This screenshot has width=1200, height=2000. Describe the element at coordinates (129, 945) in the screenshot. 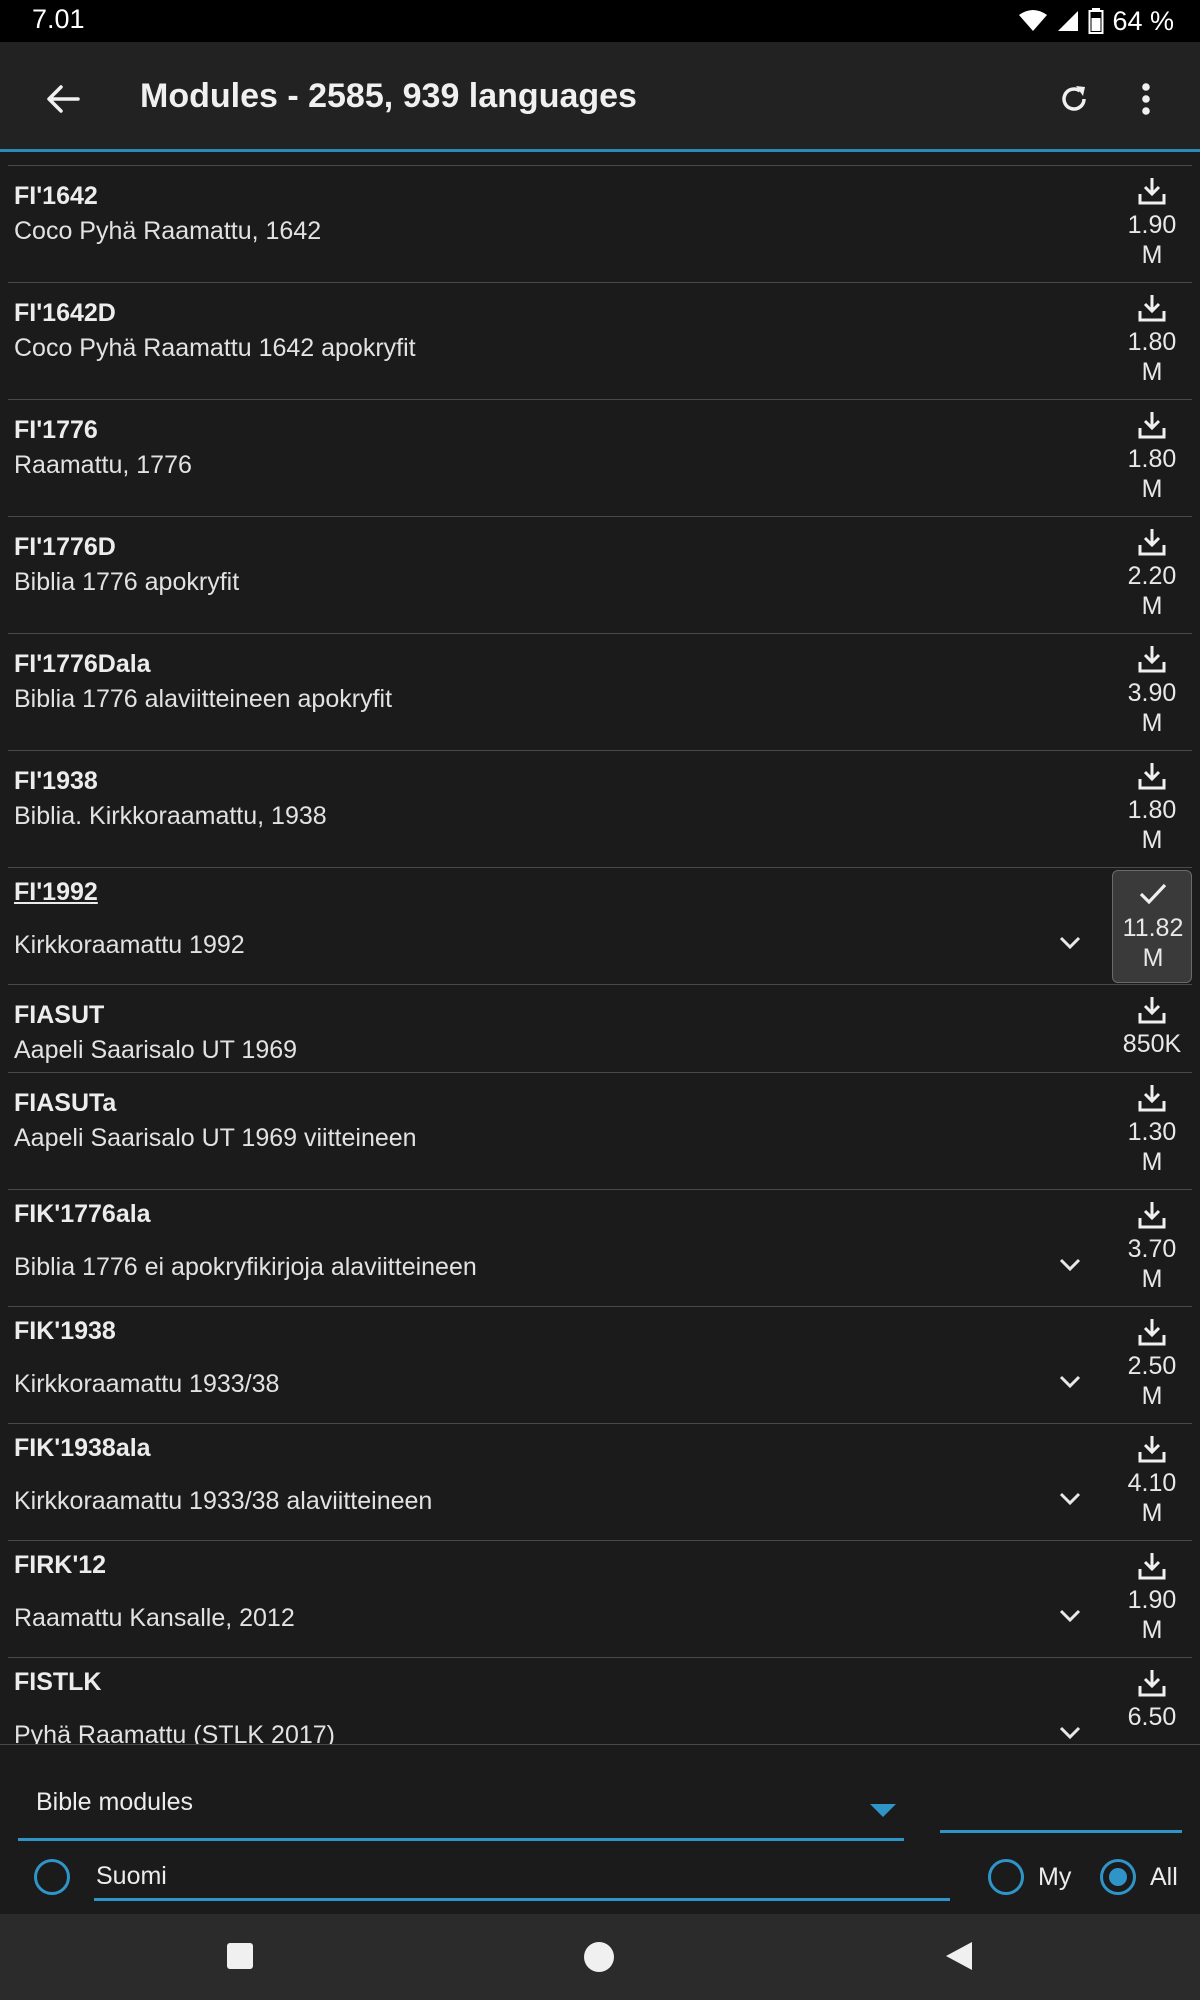

I see `module-description: Kirkkoraamattu 1992` at that location.